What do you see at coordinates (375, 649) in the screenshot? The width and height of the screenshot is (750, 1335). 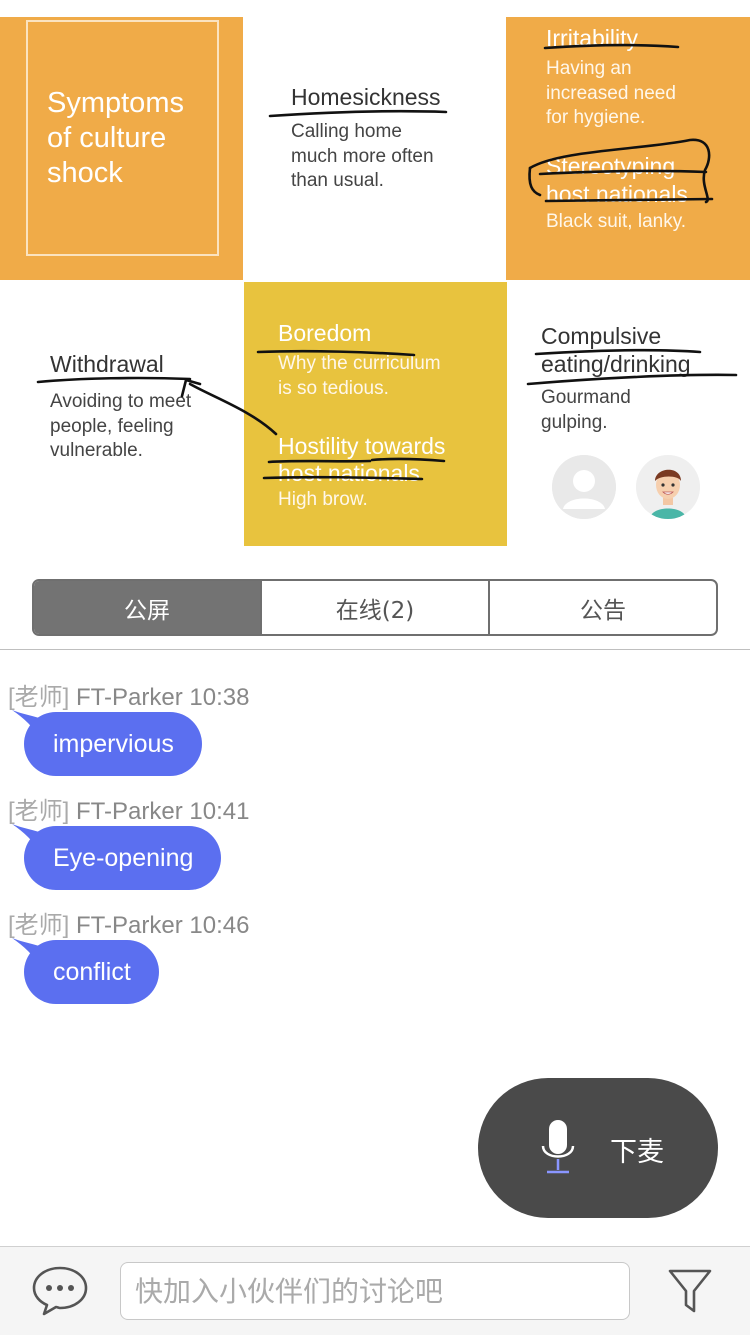 I see `divider` at bounding box center [375, 649].